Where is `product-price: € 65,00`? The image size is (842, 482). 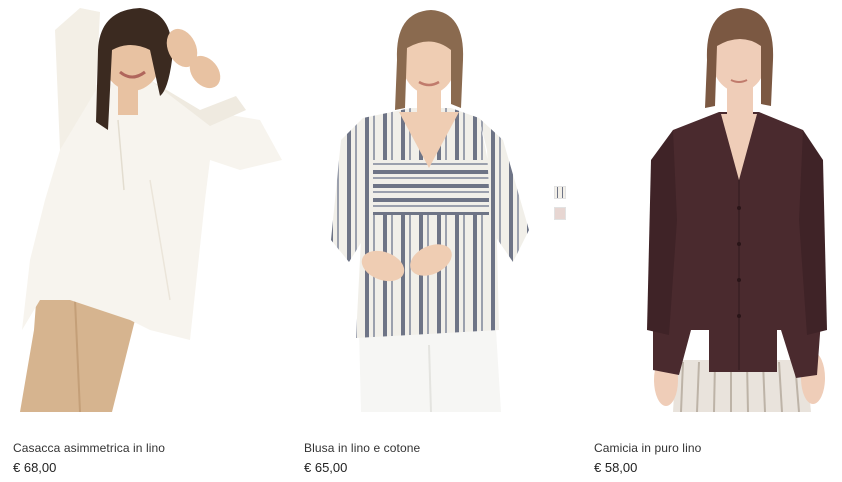 product-price: € 65,00 is located at coordinates (326, 467).